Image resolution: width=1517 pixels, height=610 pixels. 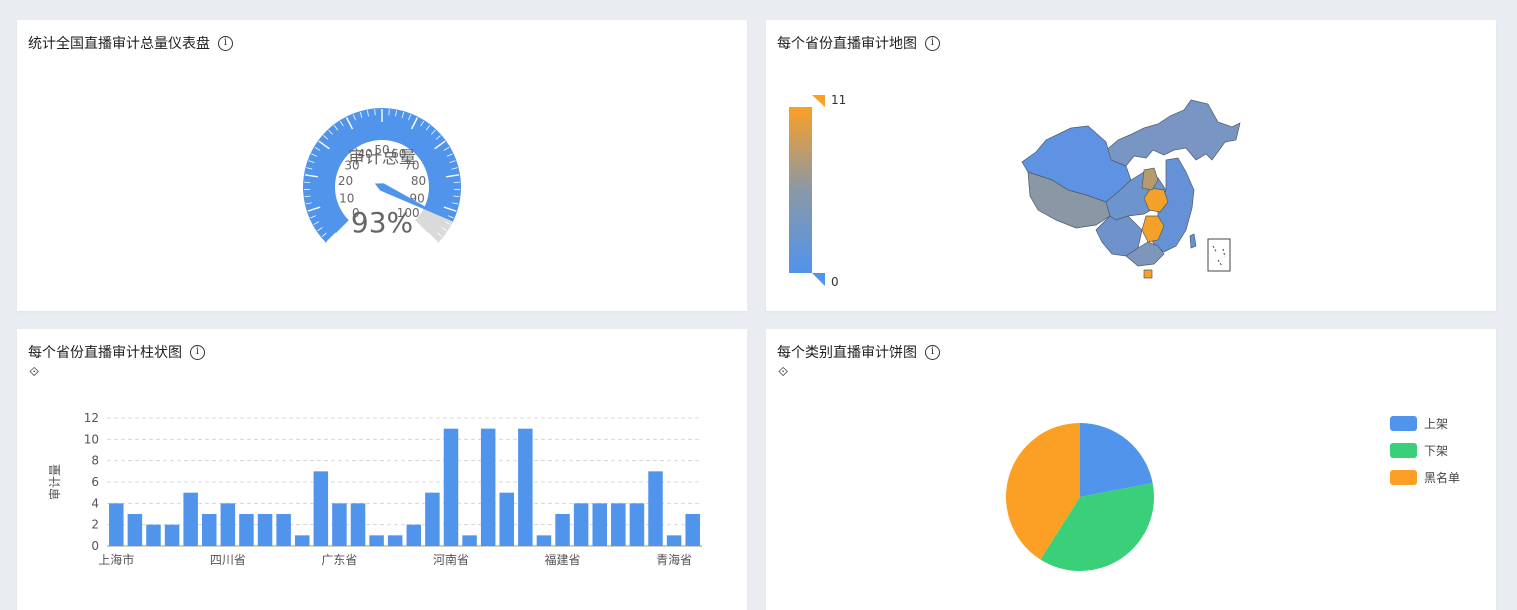 I want to click on legend-label: 下架, so click(x=1436, y=451).